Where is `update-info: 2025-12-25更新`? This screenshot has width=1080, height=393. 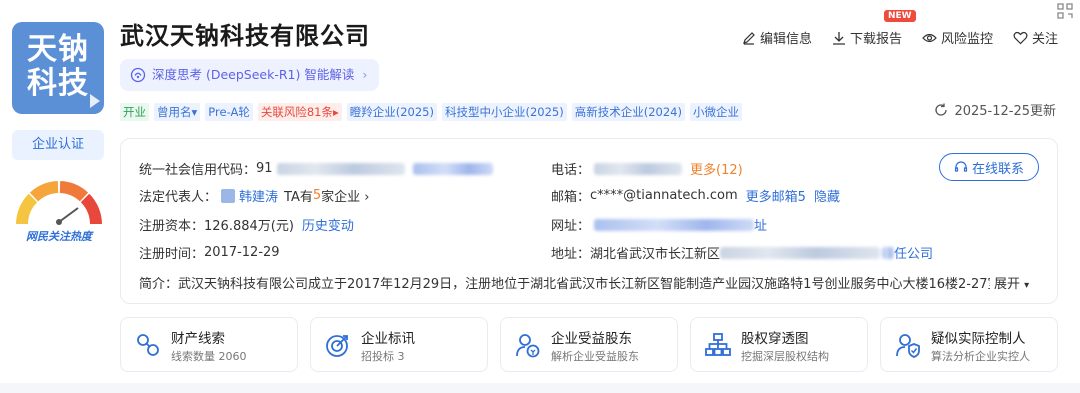 update-info: 2025-12-25更新 is located at coordinates (995, 109).